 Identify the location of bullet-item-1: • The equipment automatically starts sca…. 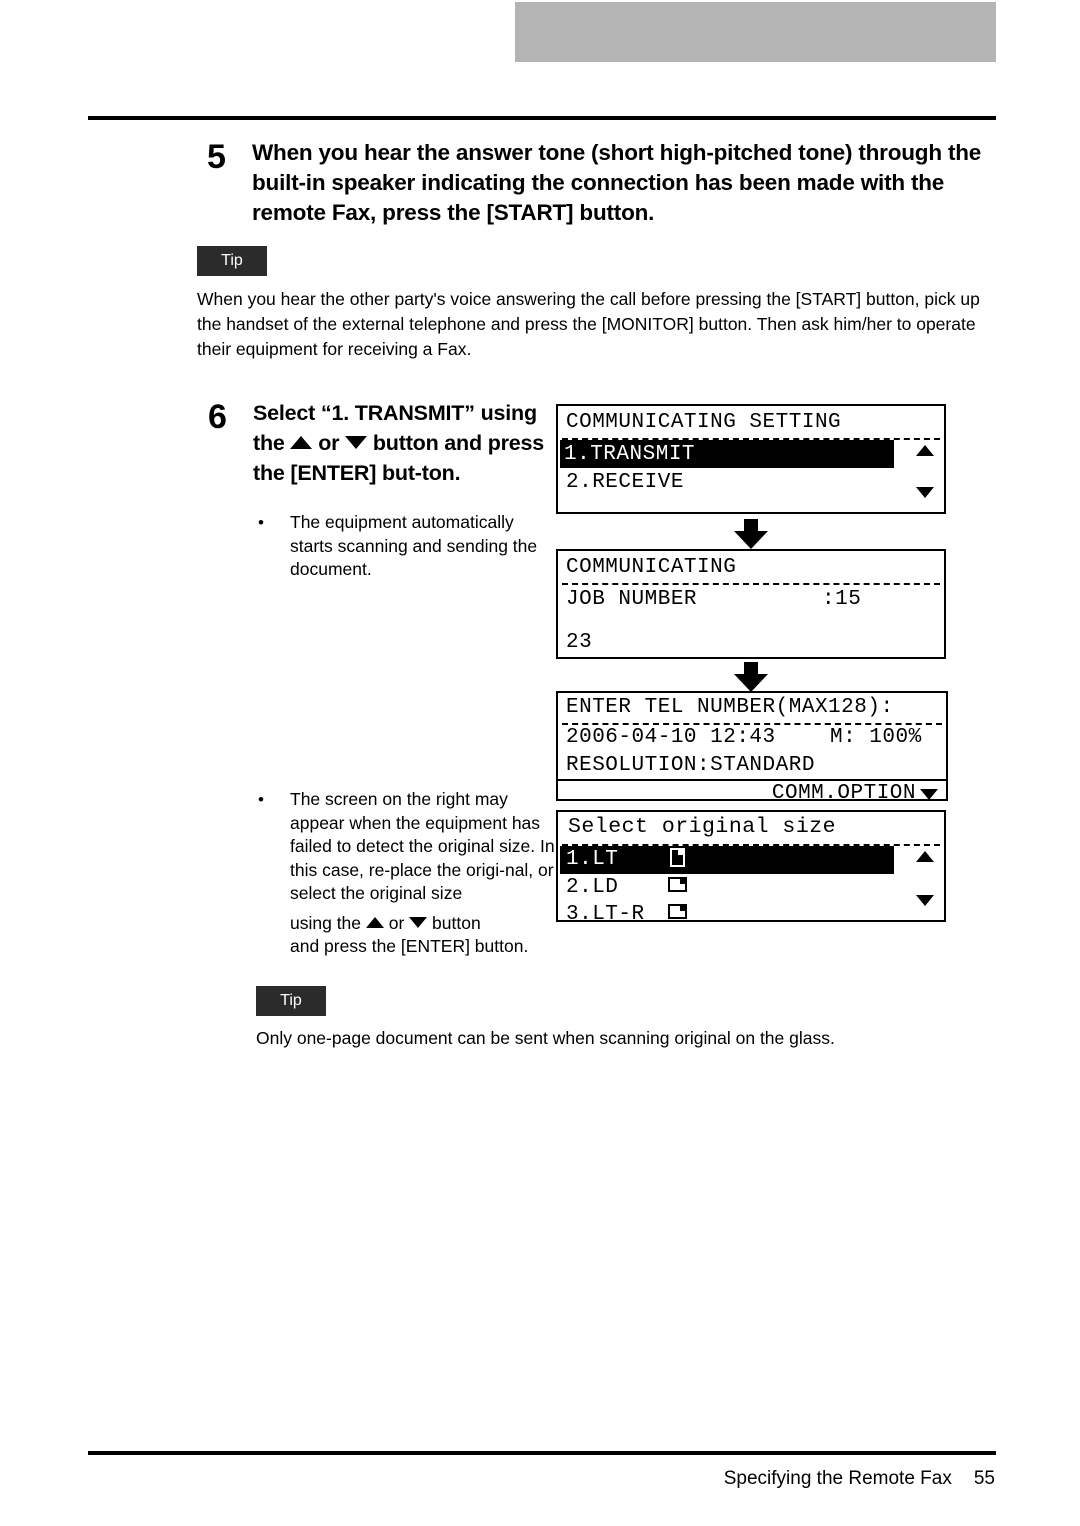
(408, 546).